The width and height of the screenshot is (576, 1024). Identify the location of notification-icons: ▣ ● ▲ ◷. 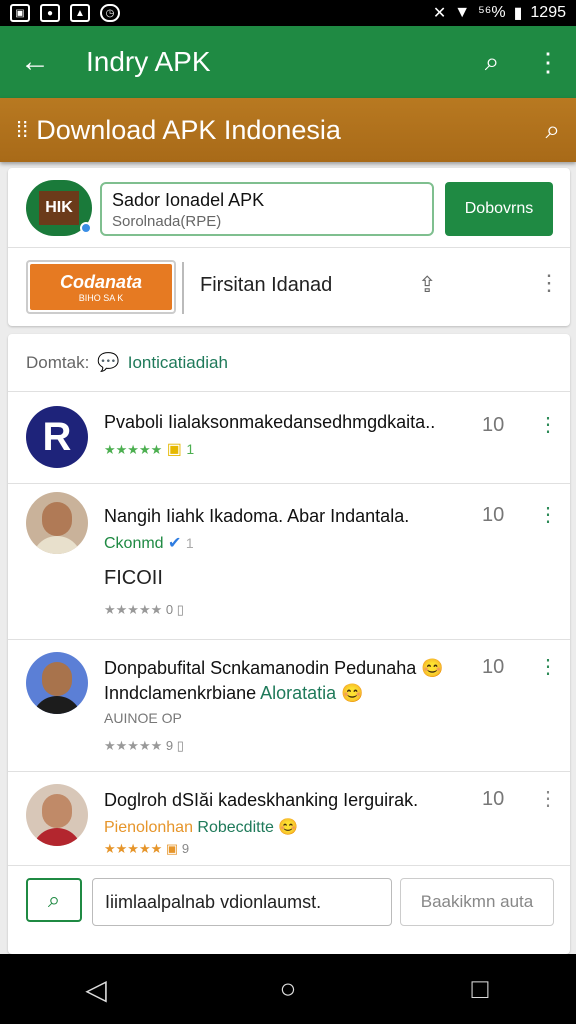
(65, 13).